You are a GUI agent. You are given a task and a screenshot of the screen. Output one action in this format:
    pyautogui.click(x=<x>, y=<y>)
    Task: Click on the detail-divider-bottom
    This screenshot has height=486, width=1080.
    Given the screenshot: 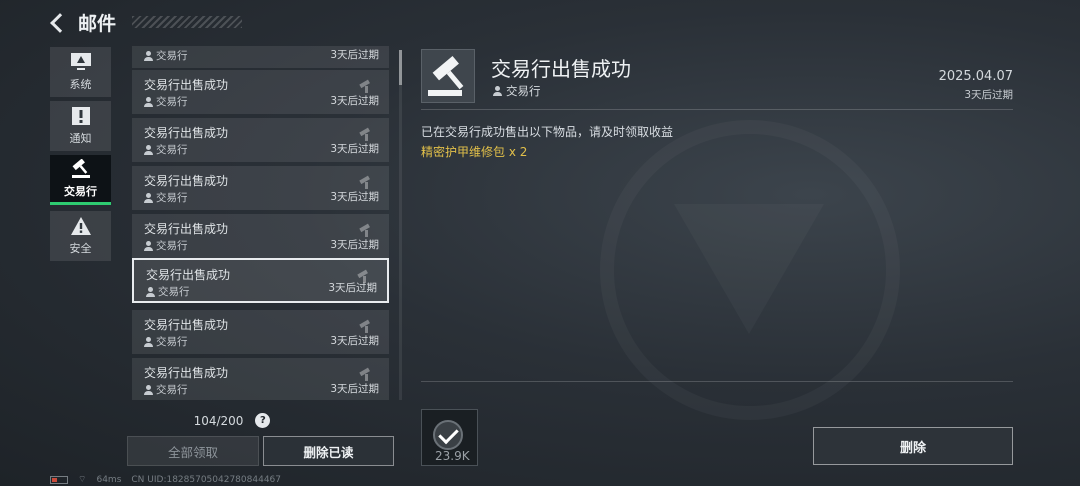 What is the action you would take?
    pyautogui.click(x=717, y=381)
    